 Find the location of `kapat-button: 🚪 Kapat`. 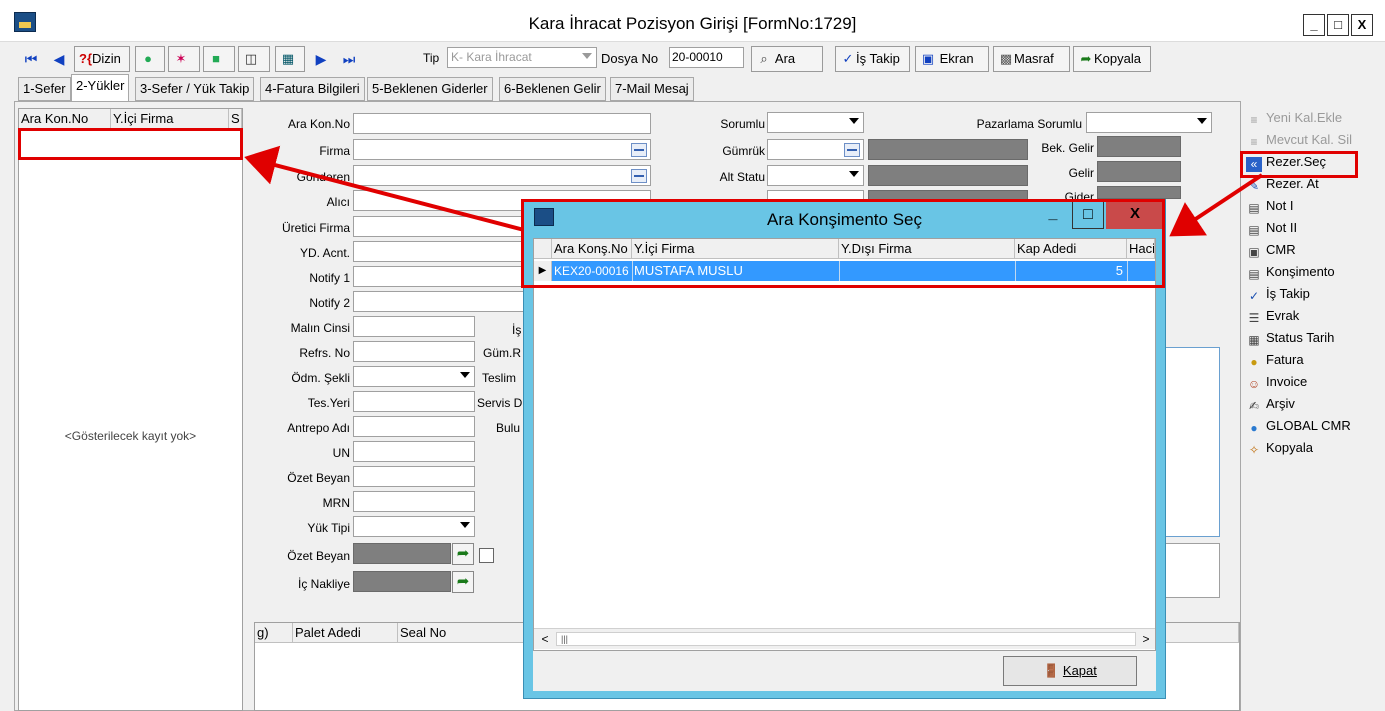

kapat-button: 🚪 Kapat is located at coordinates (1070, 671).